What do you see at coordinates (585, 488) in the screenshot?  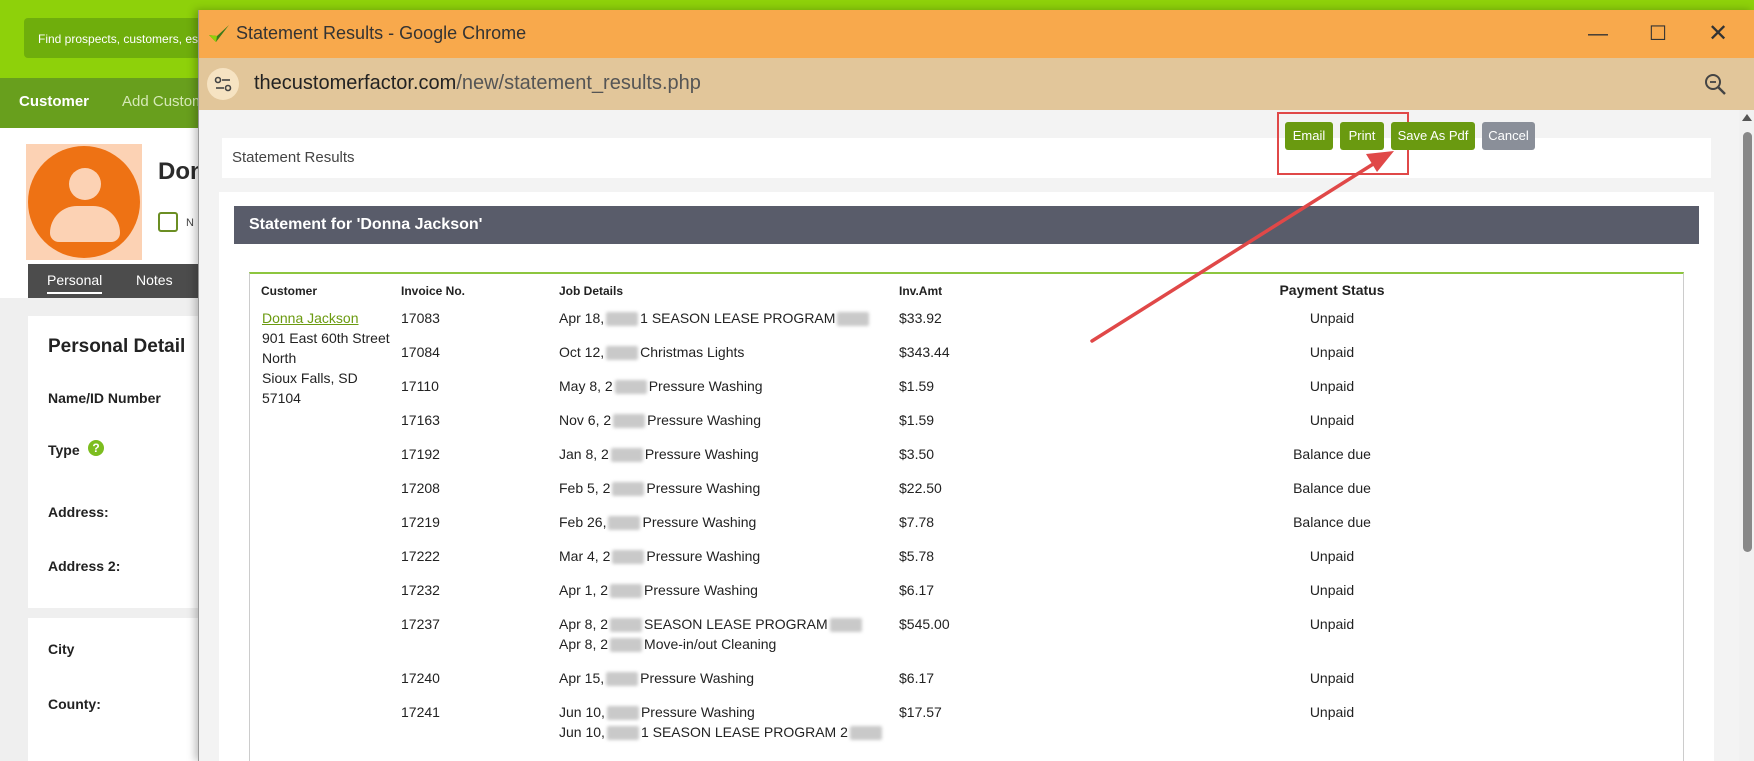 I see `job-date: Feb 5, 2` at bounding box center [585, 488].